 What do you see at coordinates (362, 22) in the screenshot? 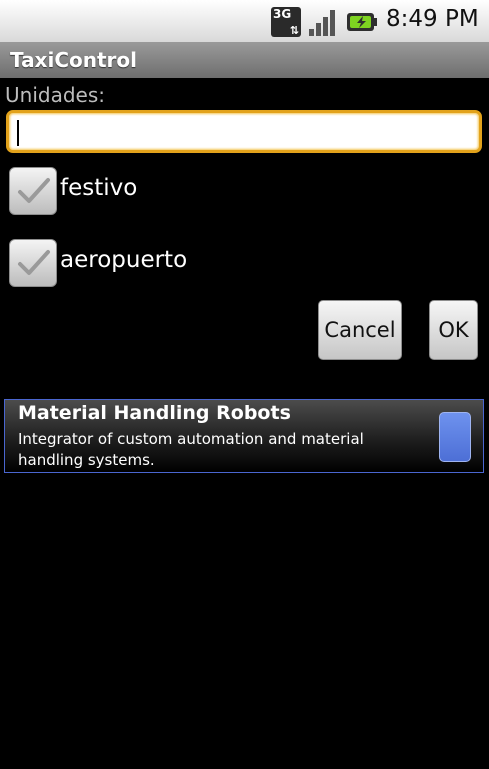
I see `battery-charging-icon` at bounding box center [362, 22].